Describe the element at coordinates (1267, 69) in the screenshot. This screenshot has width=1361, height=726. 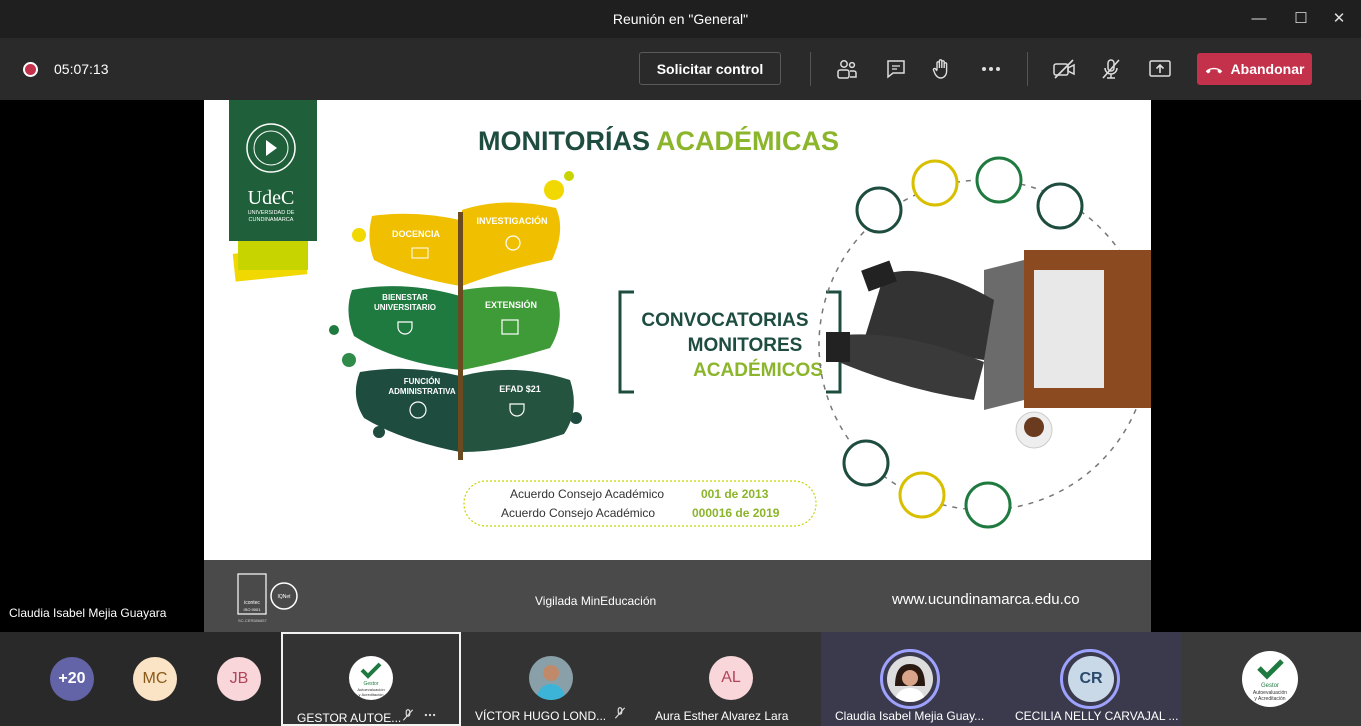
I see `leave-label: Abandonar` at that location.